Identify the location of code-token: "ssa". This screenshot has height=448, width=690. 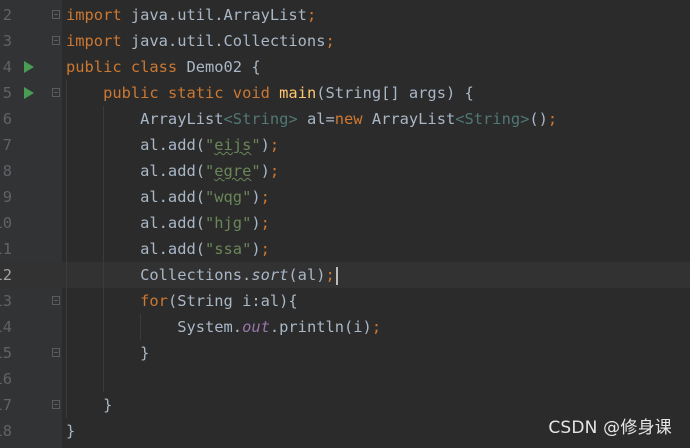
(228, 249).